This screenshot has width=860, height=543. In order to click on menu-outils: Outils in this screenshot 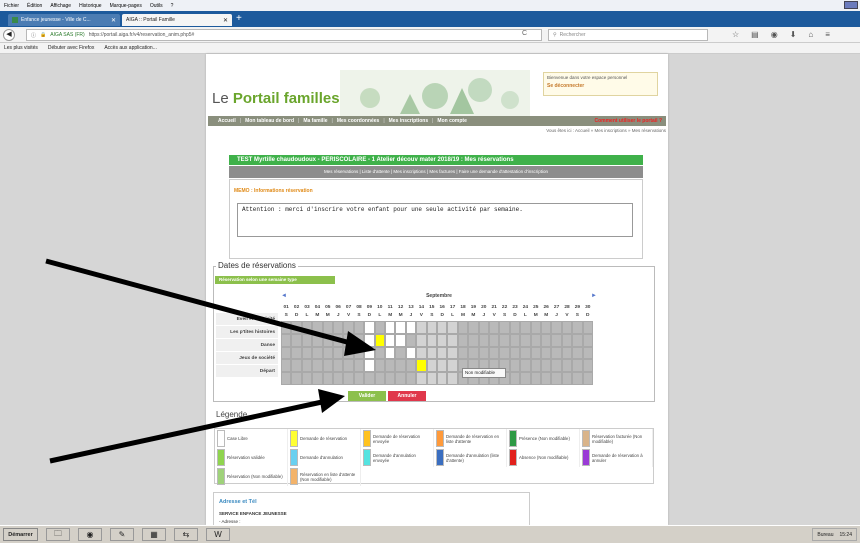, I will do `click(156, 6)`.